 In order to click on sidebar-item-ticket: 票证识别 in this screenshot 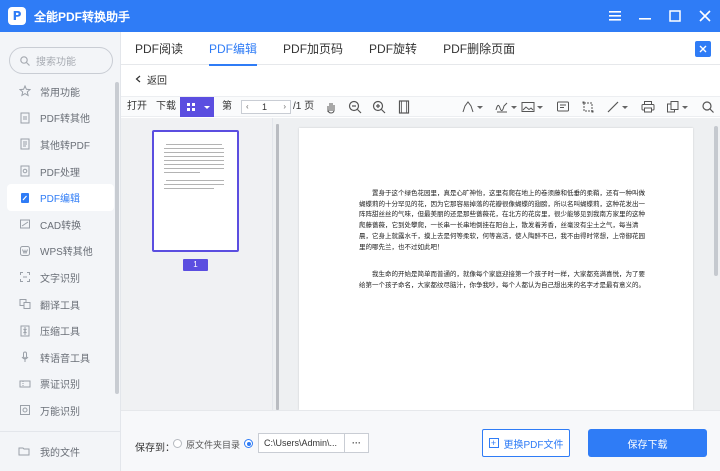, I will do `click(60, 384)`.